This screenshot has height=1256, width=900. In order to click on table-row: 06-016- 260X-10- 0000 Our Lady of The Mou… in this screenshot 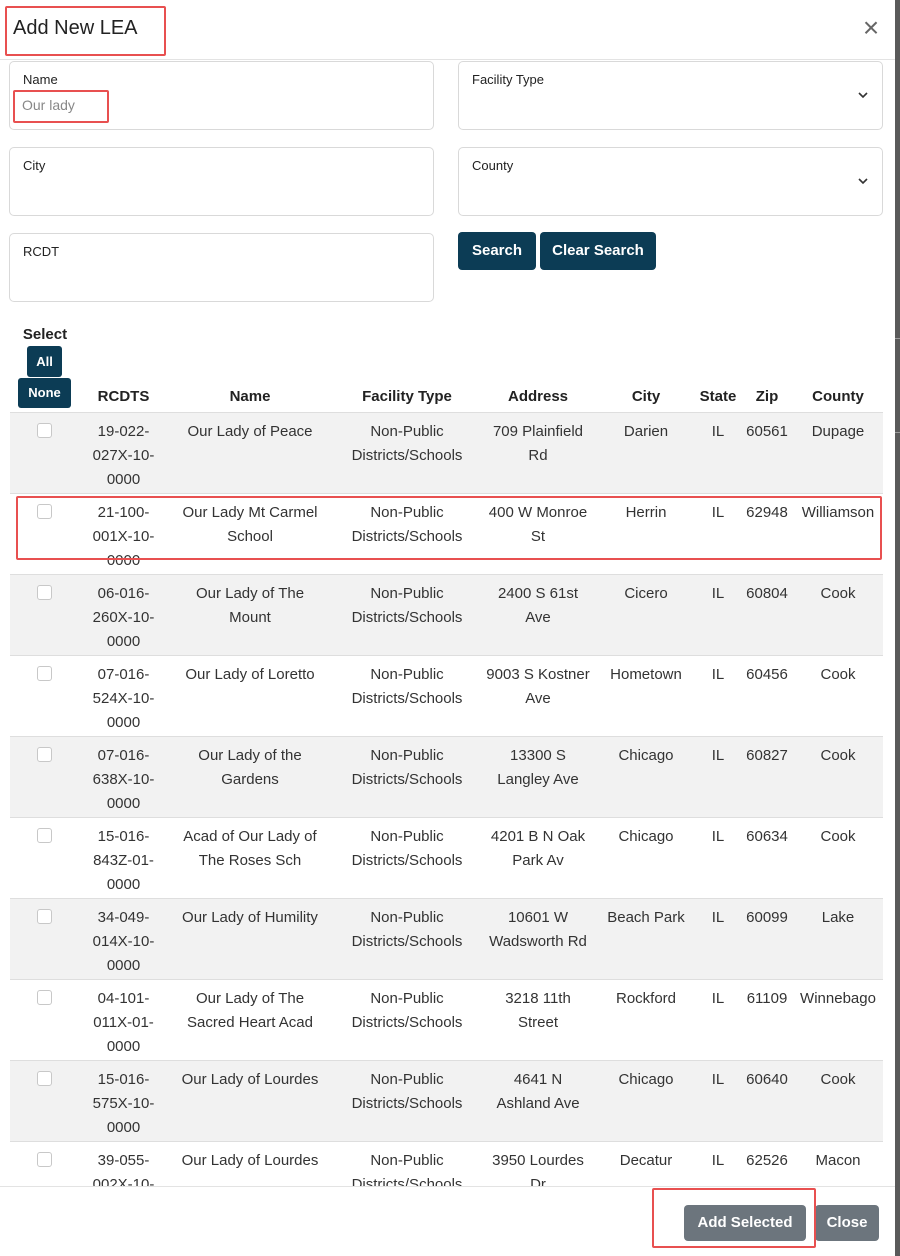, I will do `click(446, 614)`.